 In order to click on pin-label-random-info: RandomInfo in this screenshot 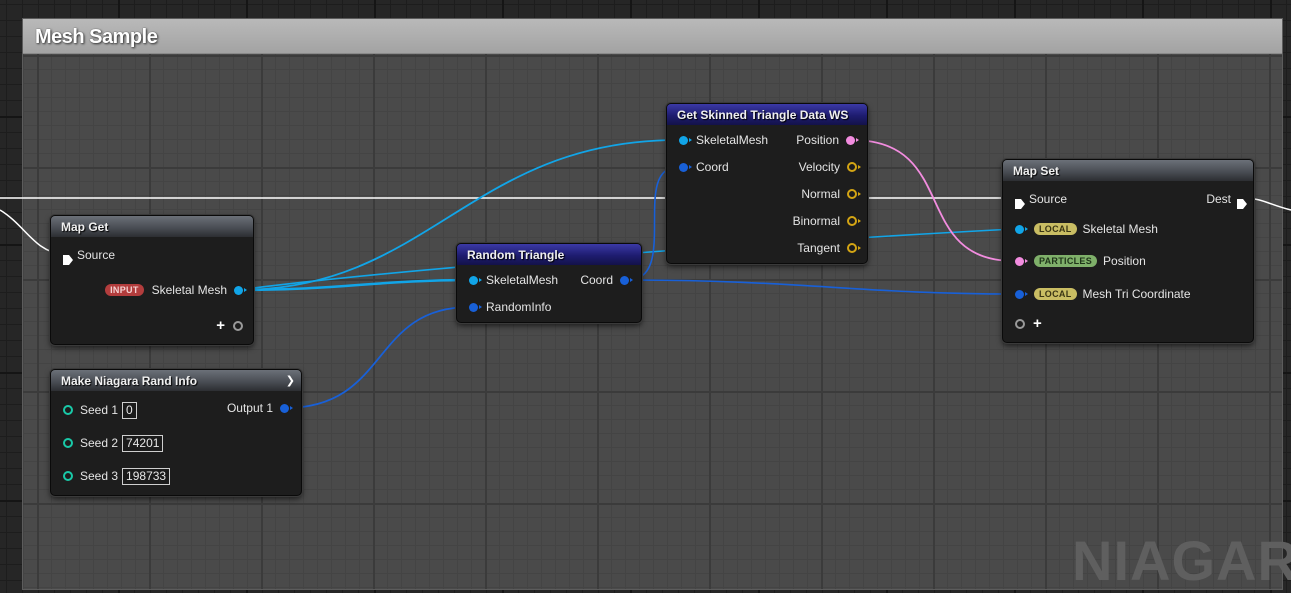, I will do `click(519, 307)`.